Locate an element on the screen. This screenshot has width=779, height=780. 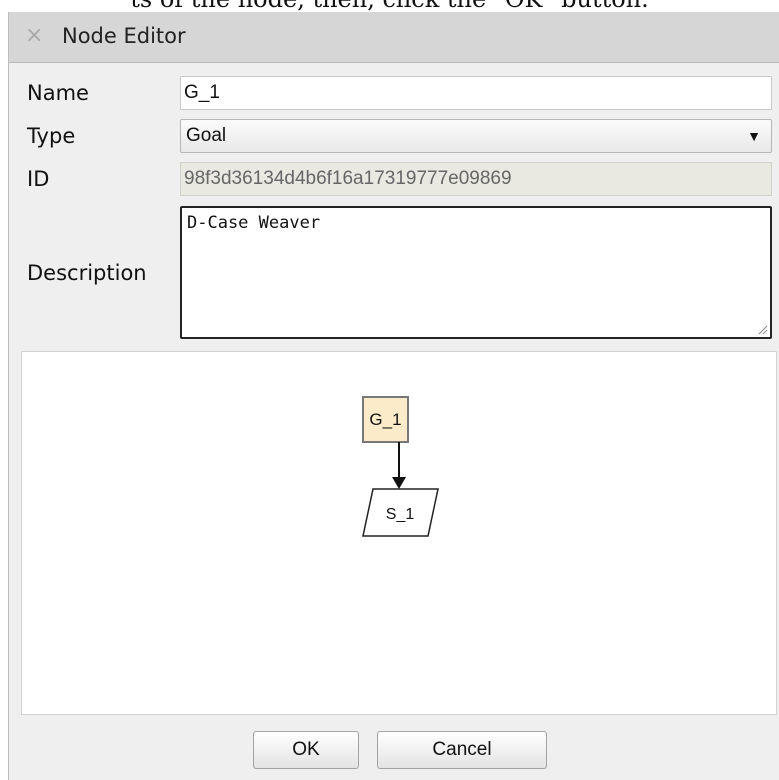
dialog-titlebar: × Node Editor is located at coordinates (394, 37).